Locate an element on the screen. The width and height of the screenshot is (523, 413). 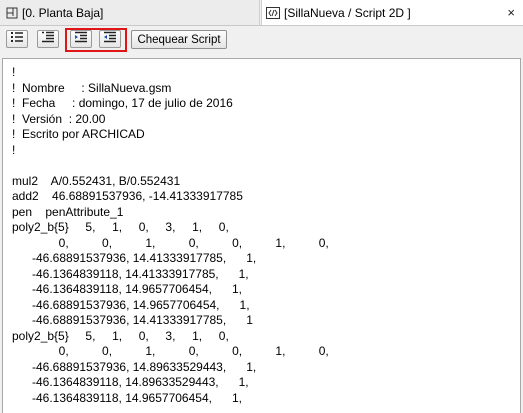
floor-plan-icon is located at coordinates (12, 13).